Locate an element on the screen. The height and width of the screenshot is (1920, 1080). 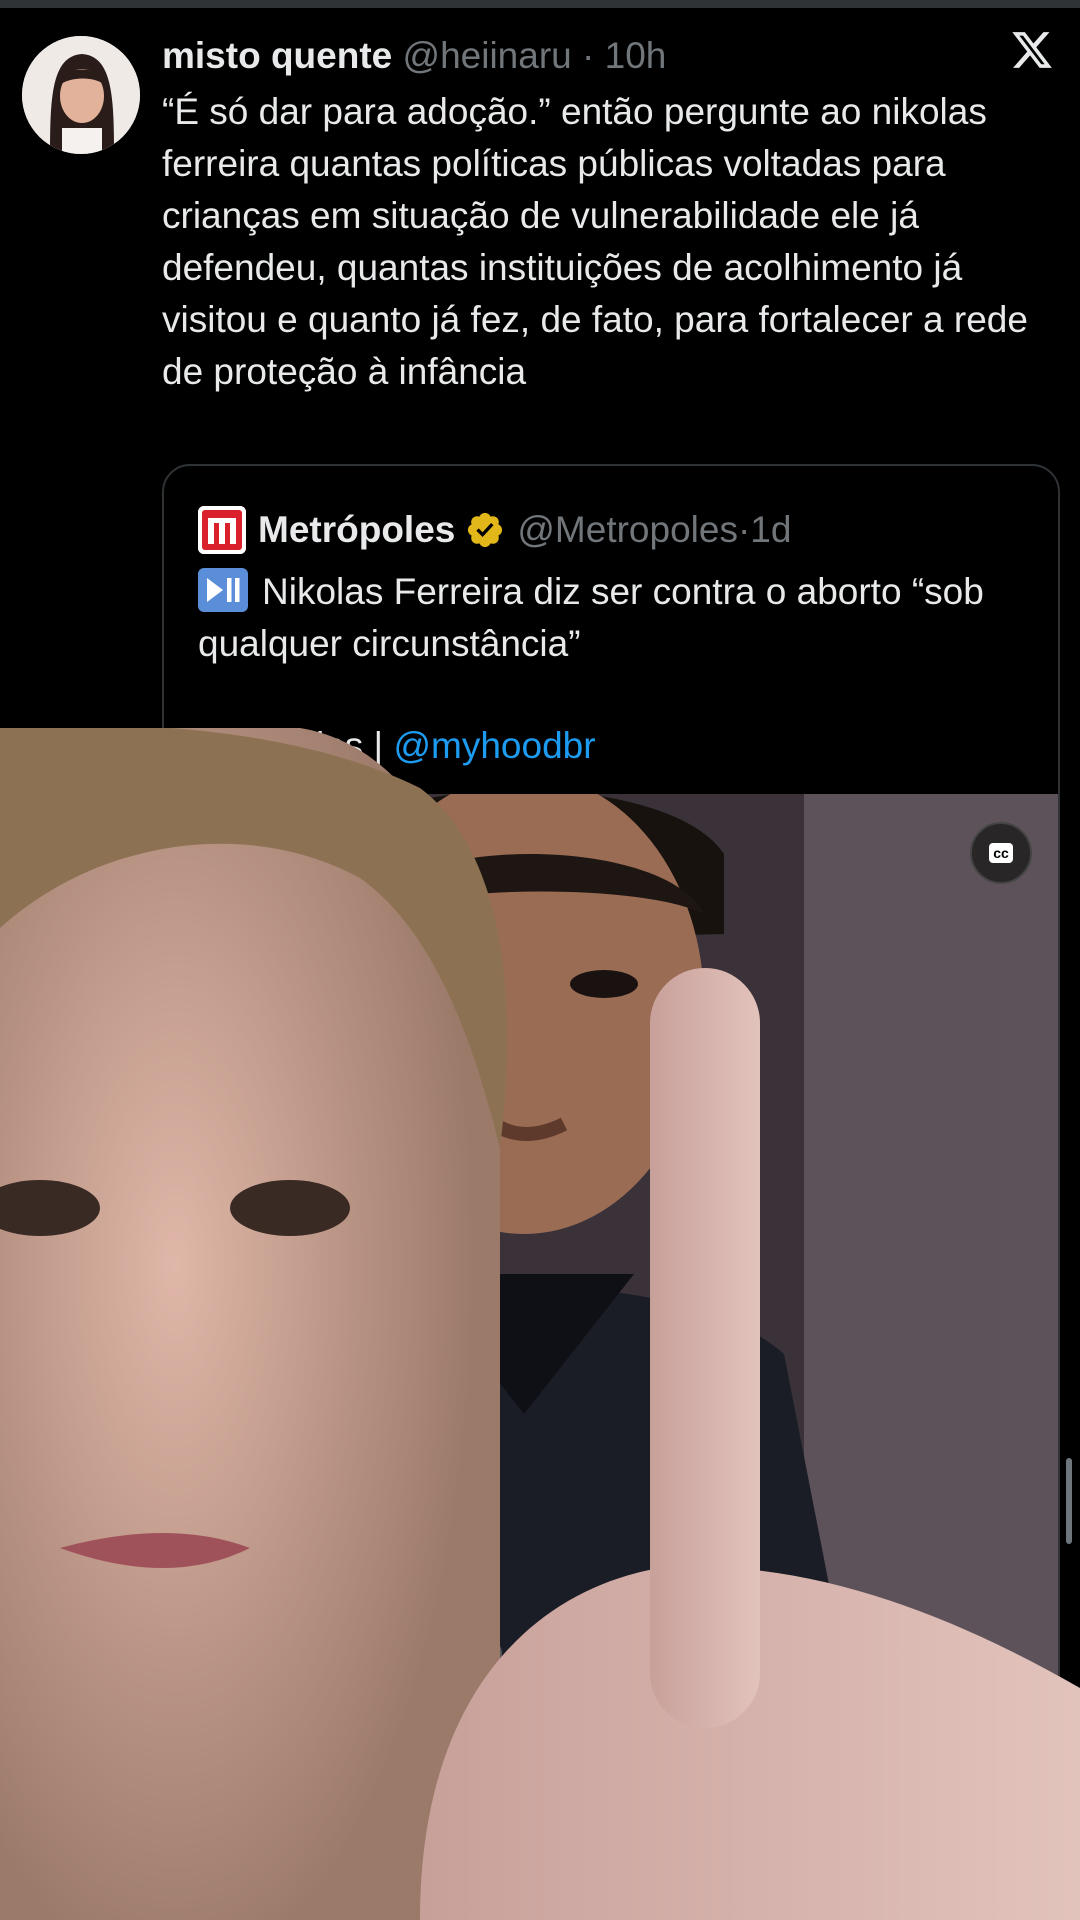
quoted-tweet-time: 1d is located at coordinates (770, 530).